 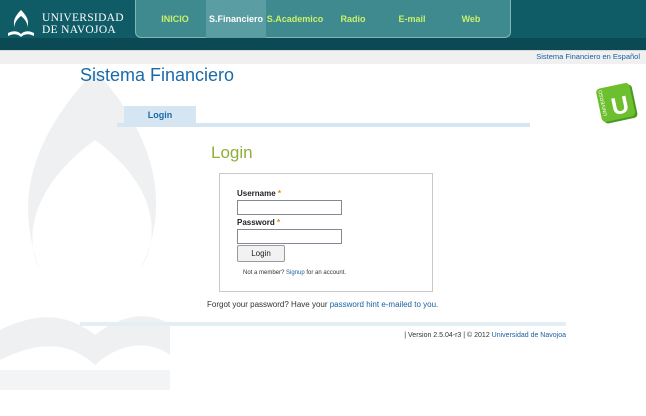 What do you see at coordinates (21, 24) in the screenshot?
I see `flame-logo-icon` at bounding box center [21, 24].